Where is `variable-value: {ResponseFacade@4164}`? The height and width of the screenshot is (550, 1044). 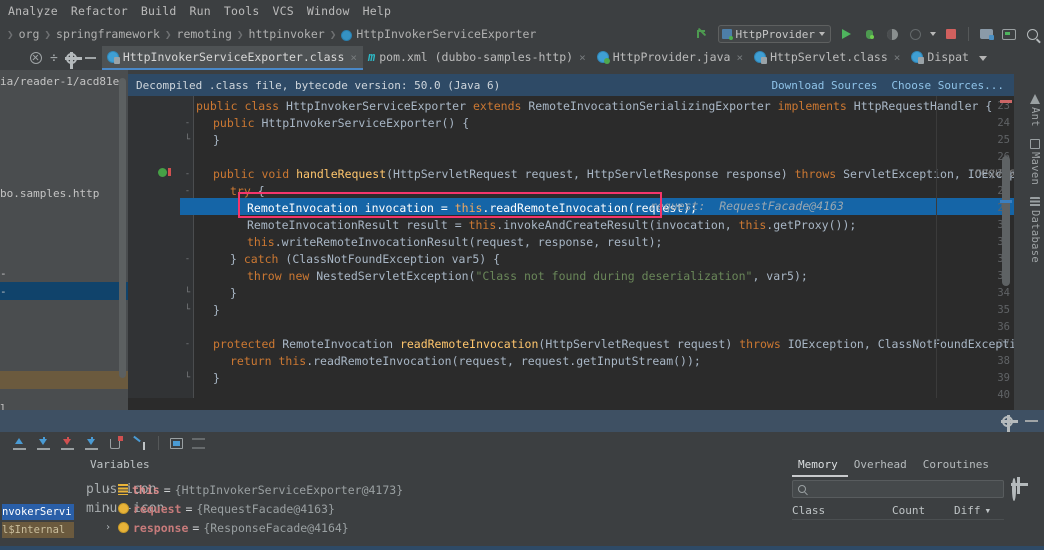
variable-value: {ResponseFacade@4164} is located at coordinates (275, 528).